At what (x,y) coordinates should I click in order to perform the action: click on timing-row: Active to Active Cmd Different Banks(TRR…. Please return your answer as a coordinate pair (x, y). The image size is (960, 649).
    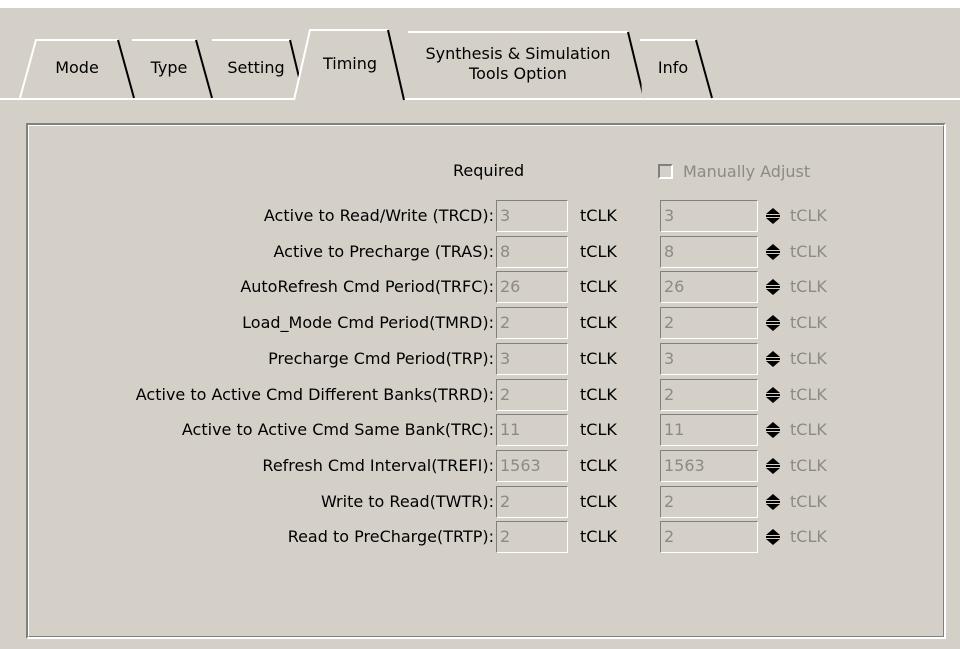
    Looking at the image, I should click on (480, 395).